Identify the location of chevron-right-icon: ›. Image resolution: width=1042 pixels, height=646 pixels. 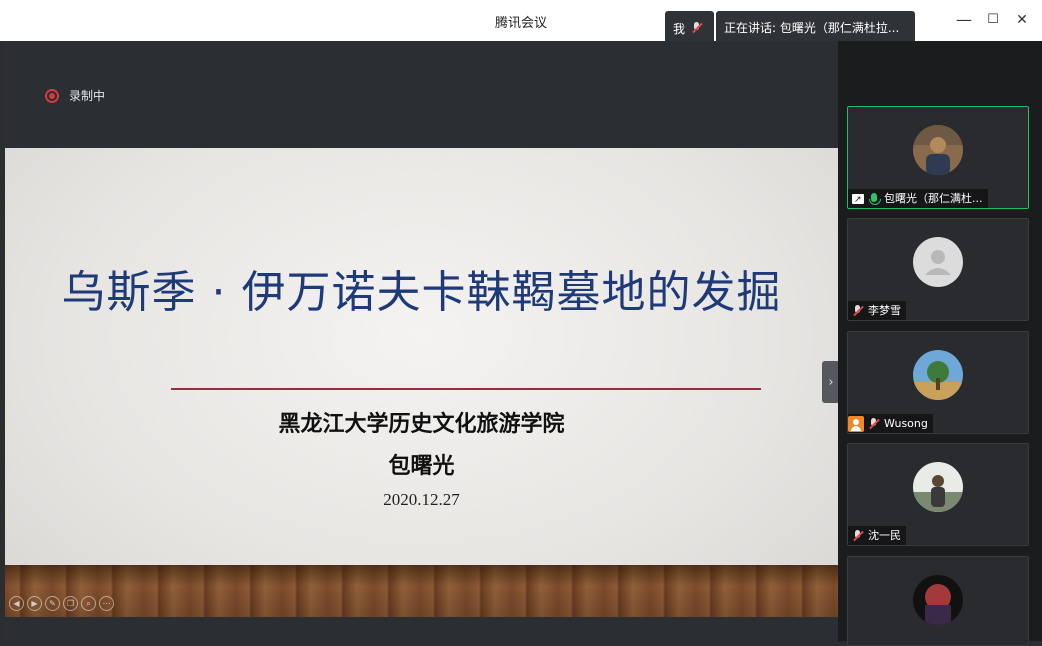
(831, 382).